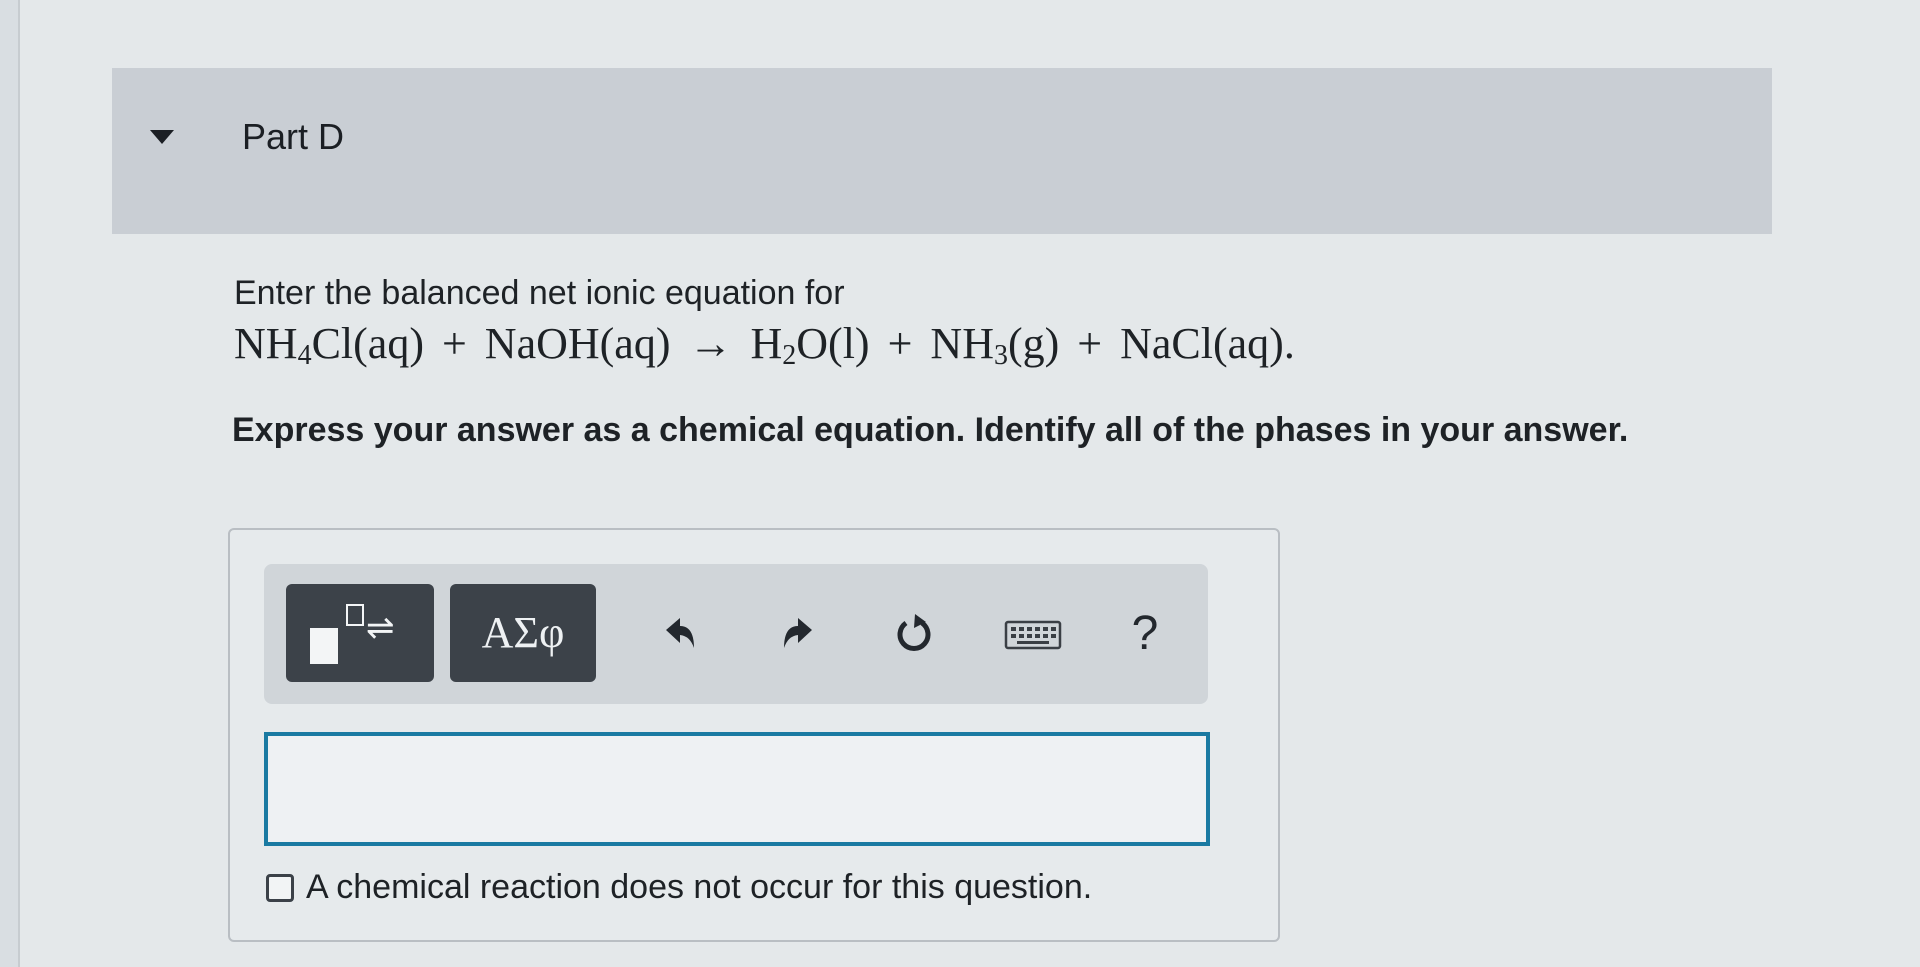  What do you see at coordinates (360, 633) in the screenshot?
I see `templates-button: ⇌` at bounding box center [360, 633].